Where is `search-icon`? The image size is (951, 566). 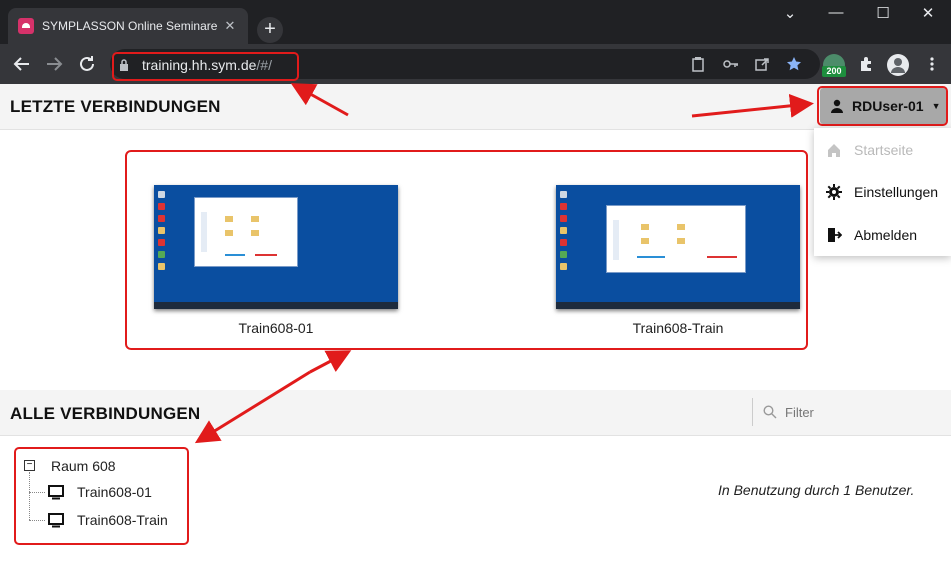
search-icon is located at coordinates (770, 412).